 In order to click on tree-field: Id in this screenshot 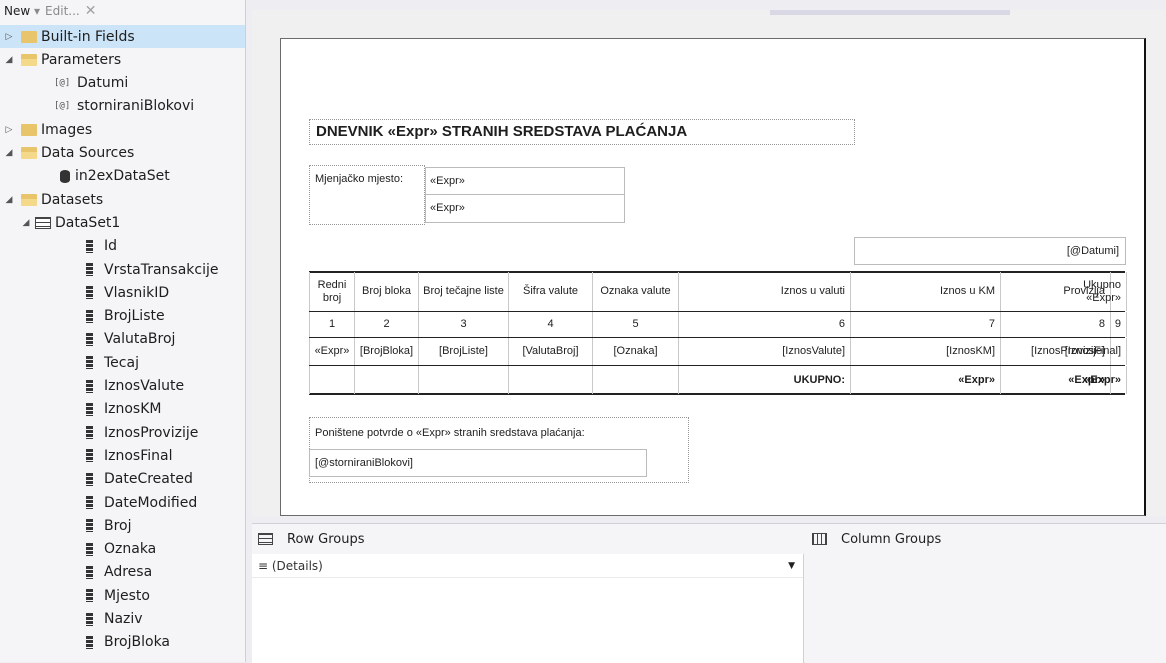, I will do `click(122, 246)`.